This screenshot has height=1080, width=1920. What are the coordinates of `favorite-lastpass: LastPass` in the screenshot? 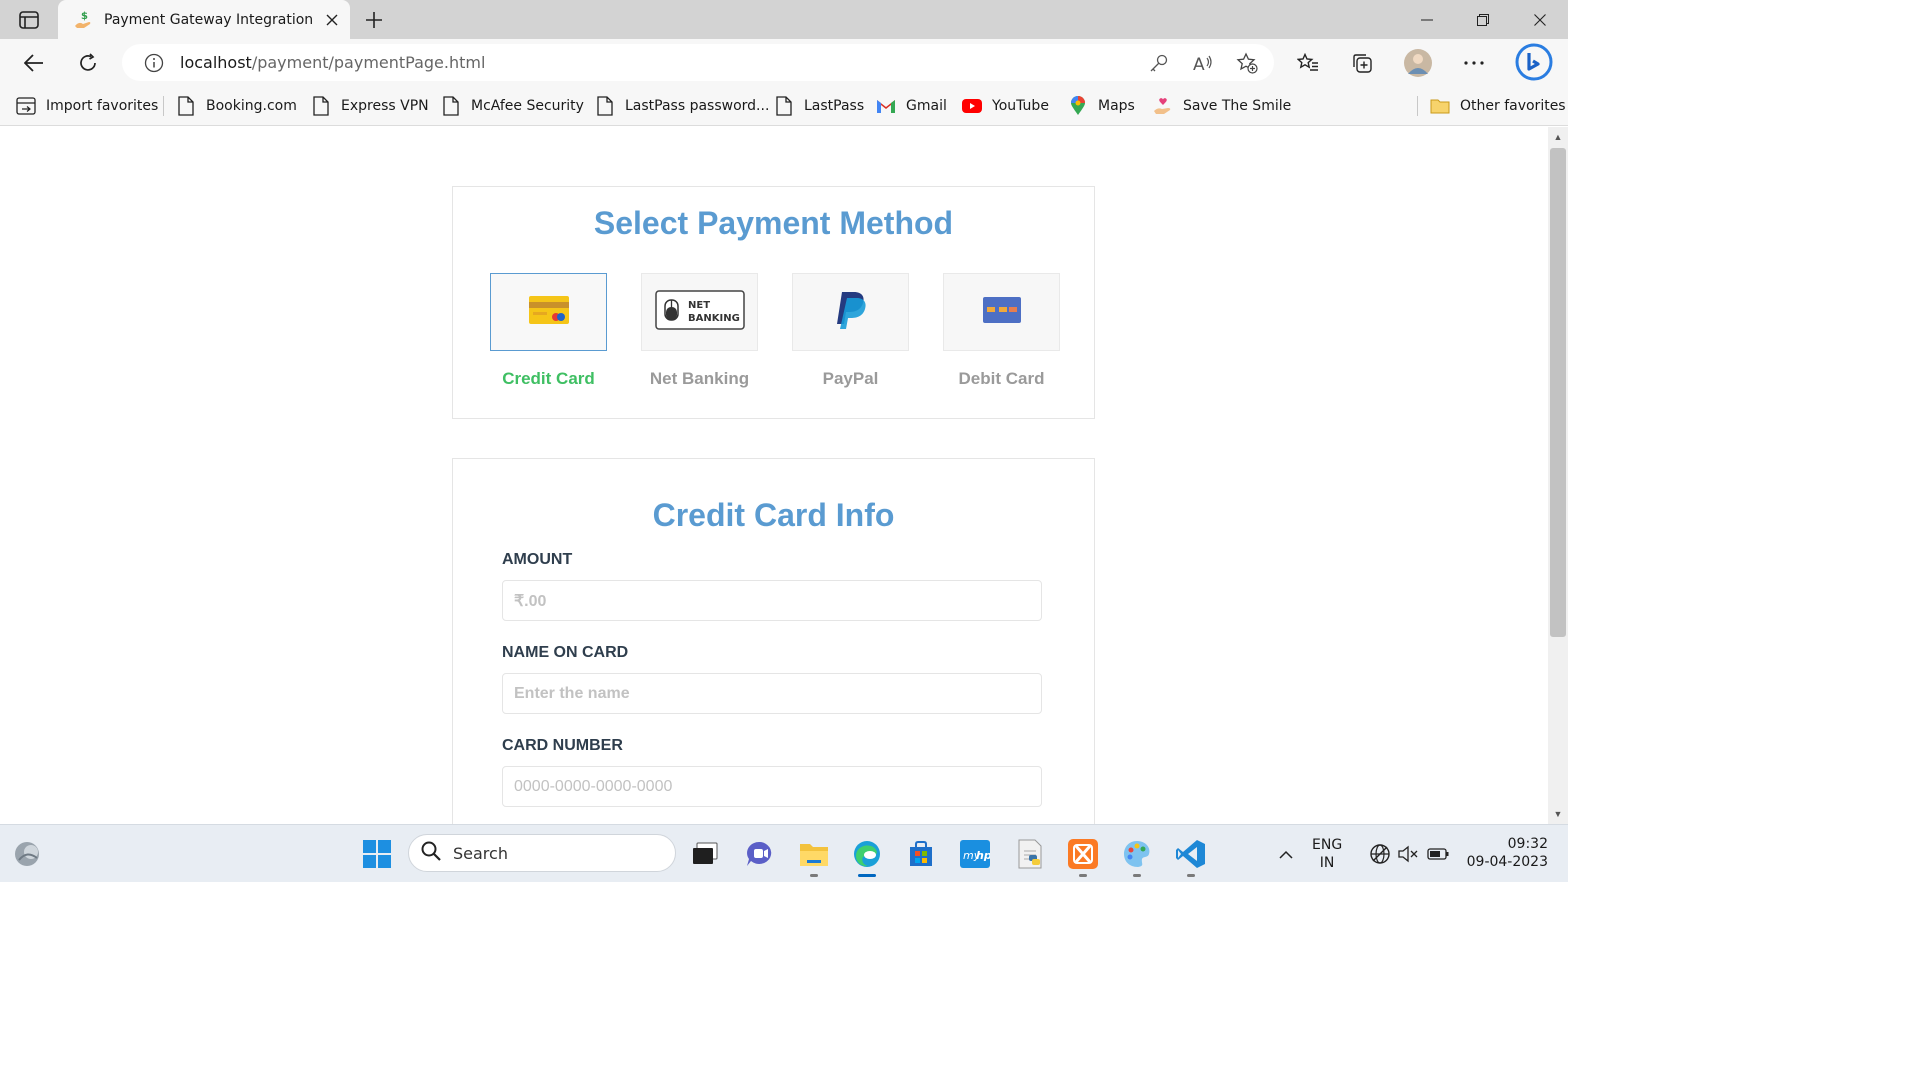 It's located at (819, 106).